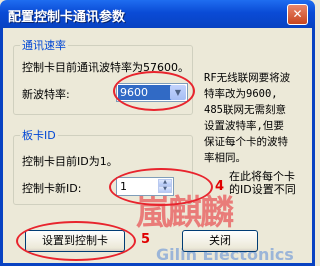 The width and height of the screenshot is (320, 266). What do you see at coordinates (67, 17) in the screenshot?
I see `window-title: 配置控制卡通讯参数` at bounding box center [67, 17].